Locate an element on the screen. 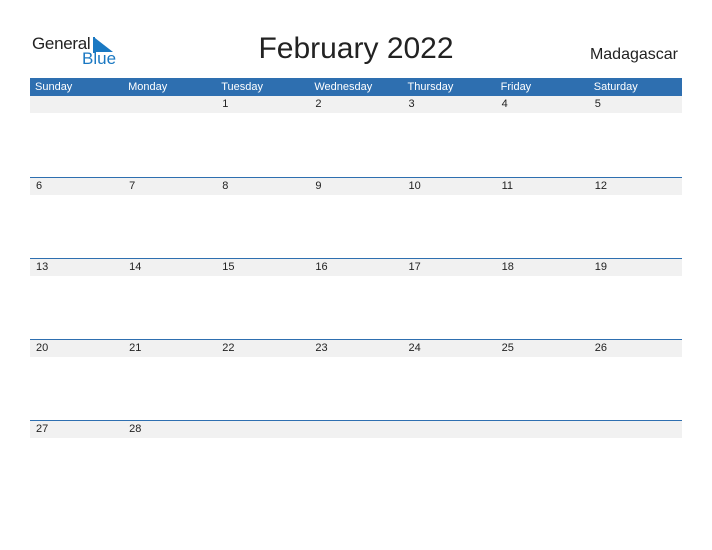 This screenshot has width=712, height=550. day-cell: 23 is located at coordinates (321, 348).